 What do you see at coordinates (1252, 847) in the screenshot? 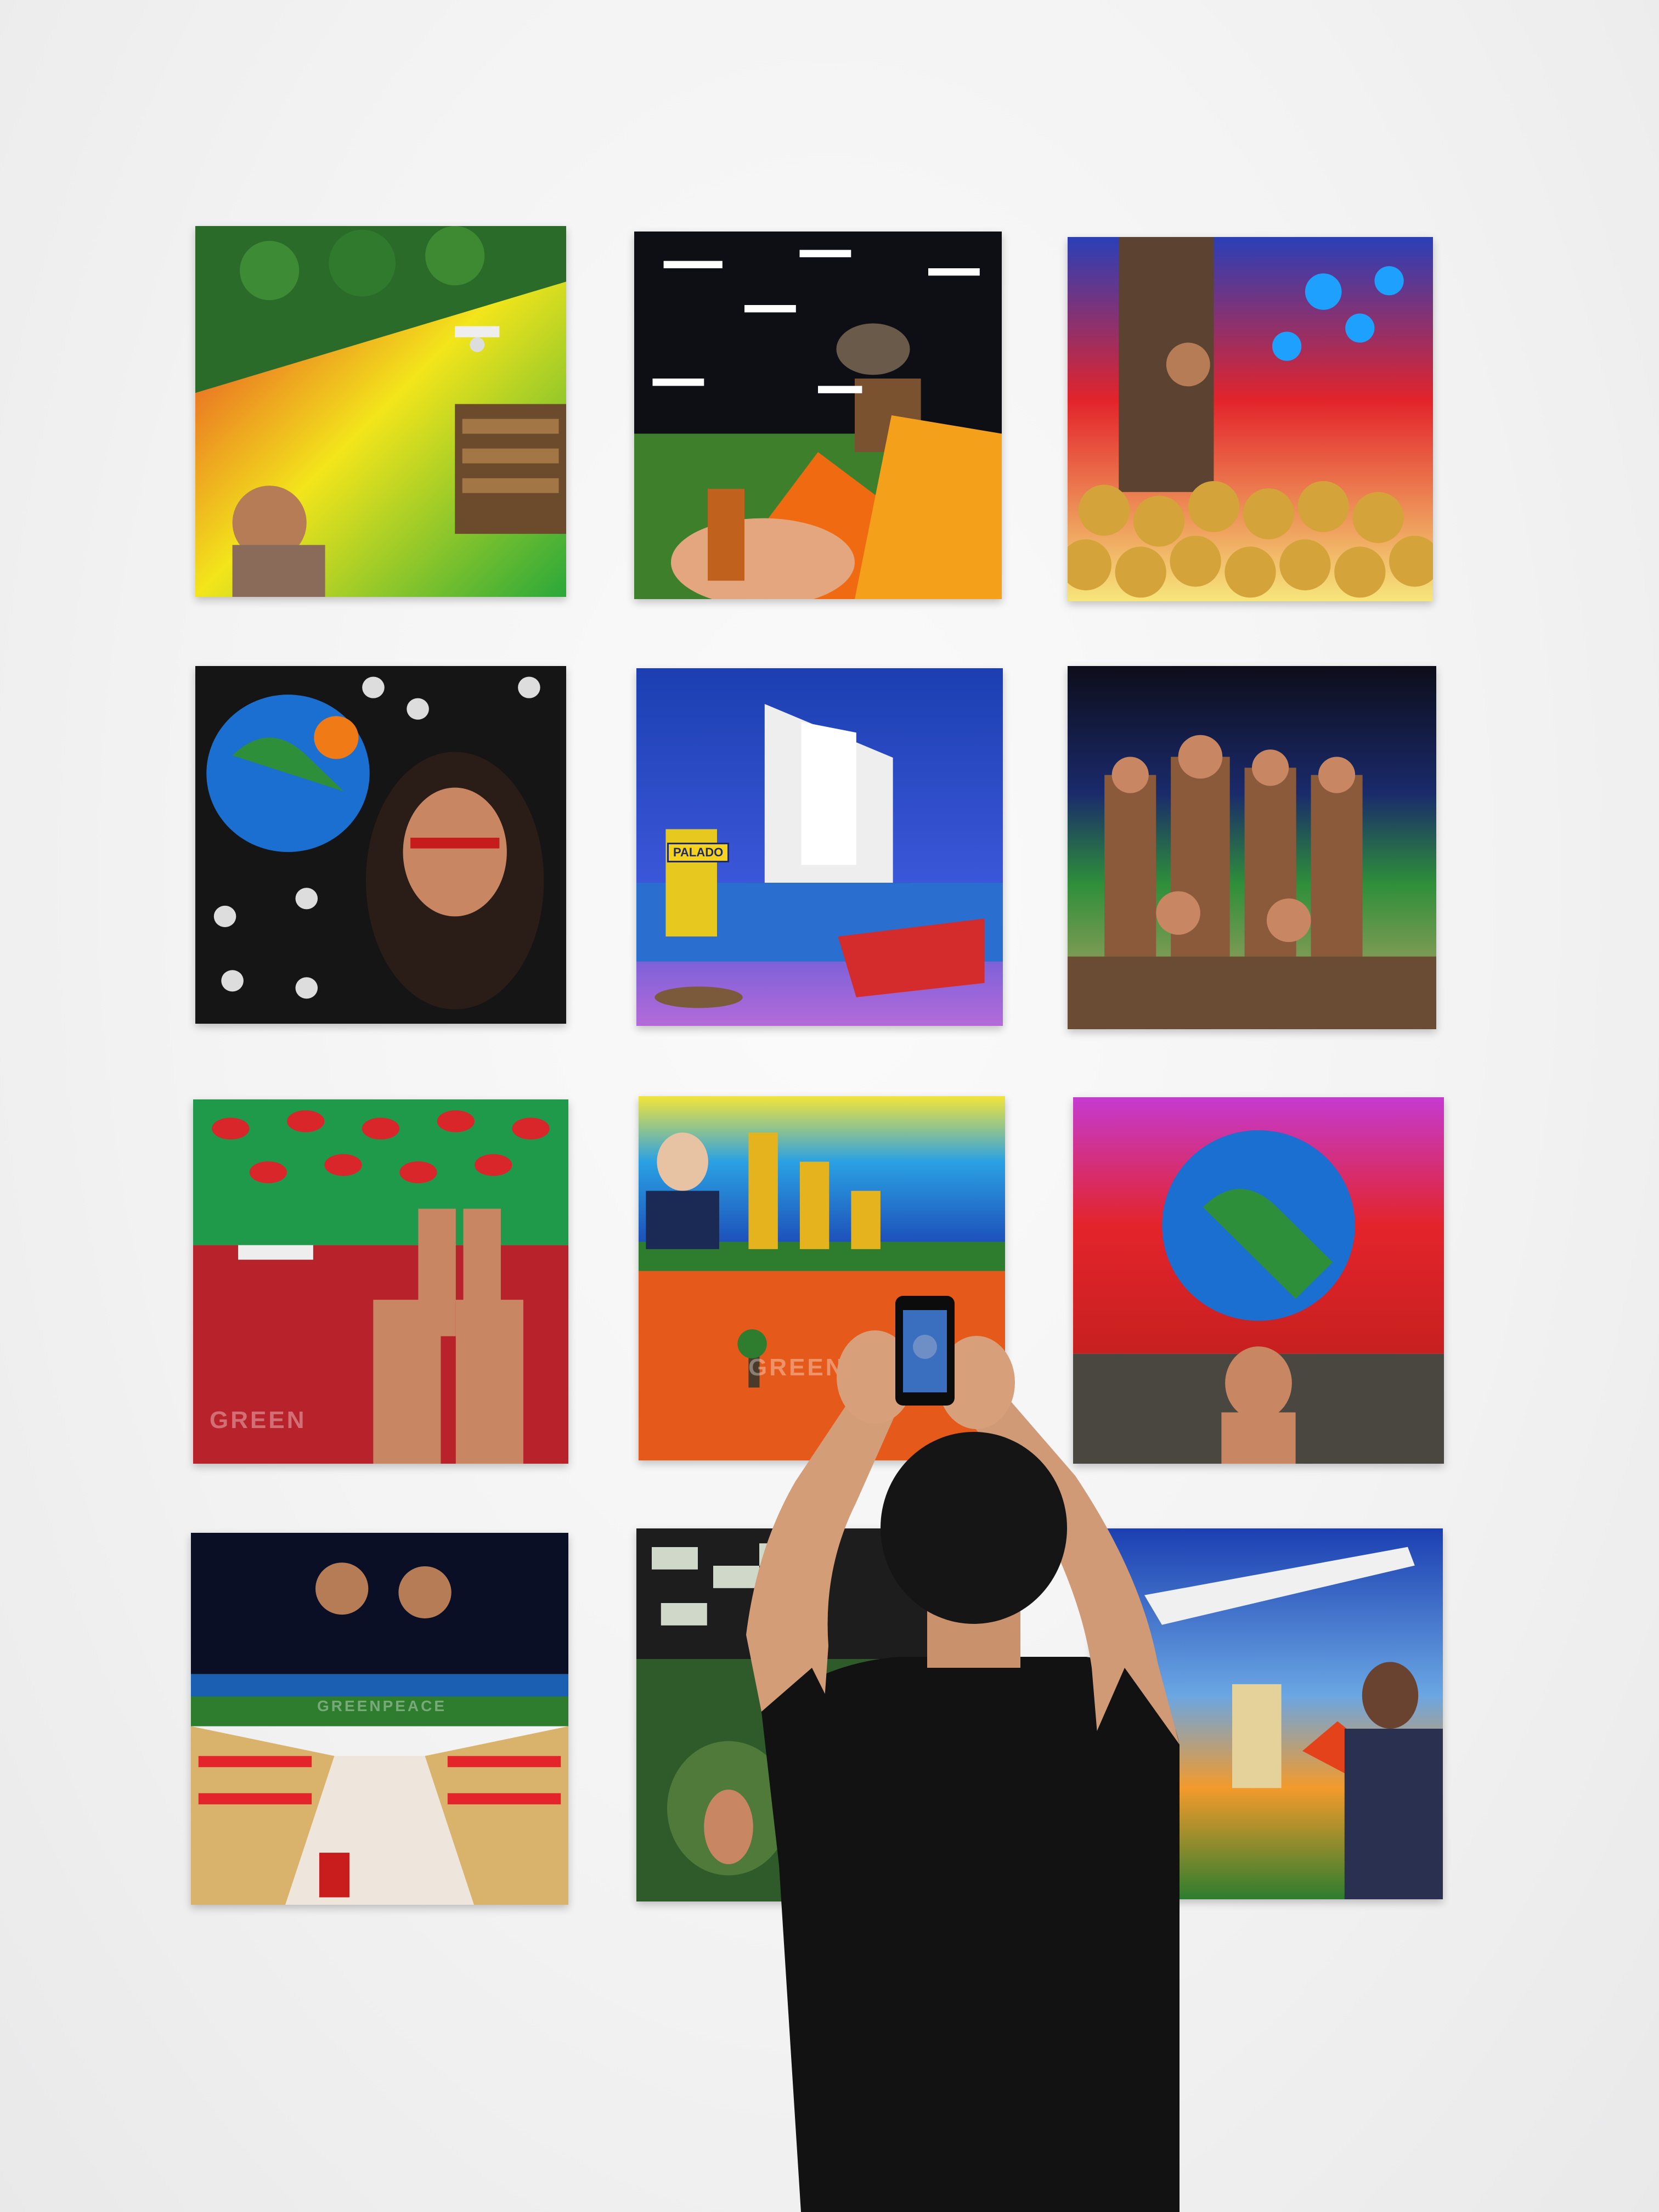
I see `artwork-indigenous-group-satellites` at bounding box center [1252, 847].